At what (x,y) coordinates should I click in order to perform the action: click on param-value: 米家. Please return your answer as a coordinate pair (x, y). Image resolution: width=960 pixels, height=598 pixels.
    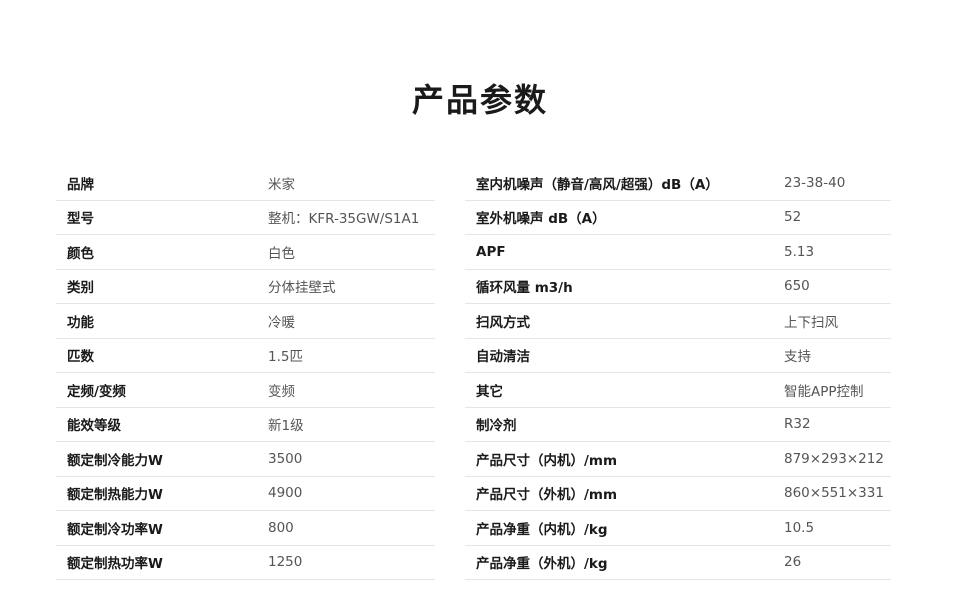
    Looking at the image, I should click on (281, 184).